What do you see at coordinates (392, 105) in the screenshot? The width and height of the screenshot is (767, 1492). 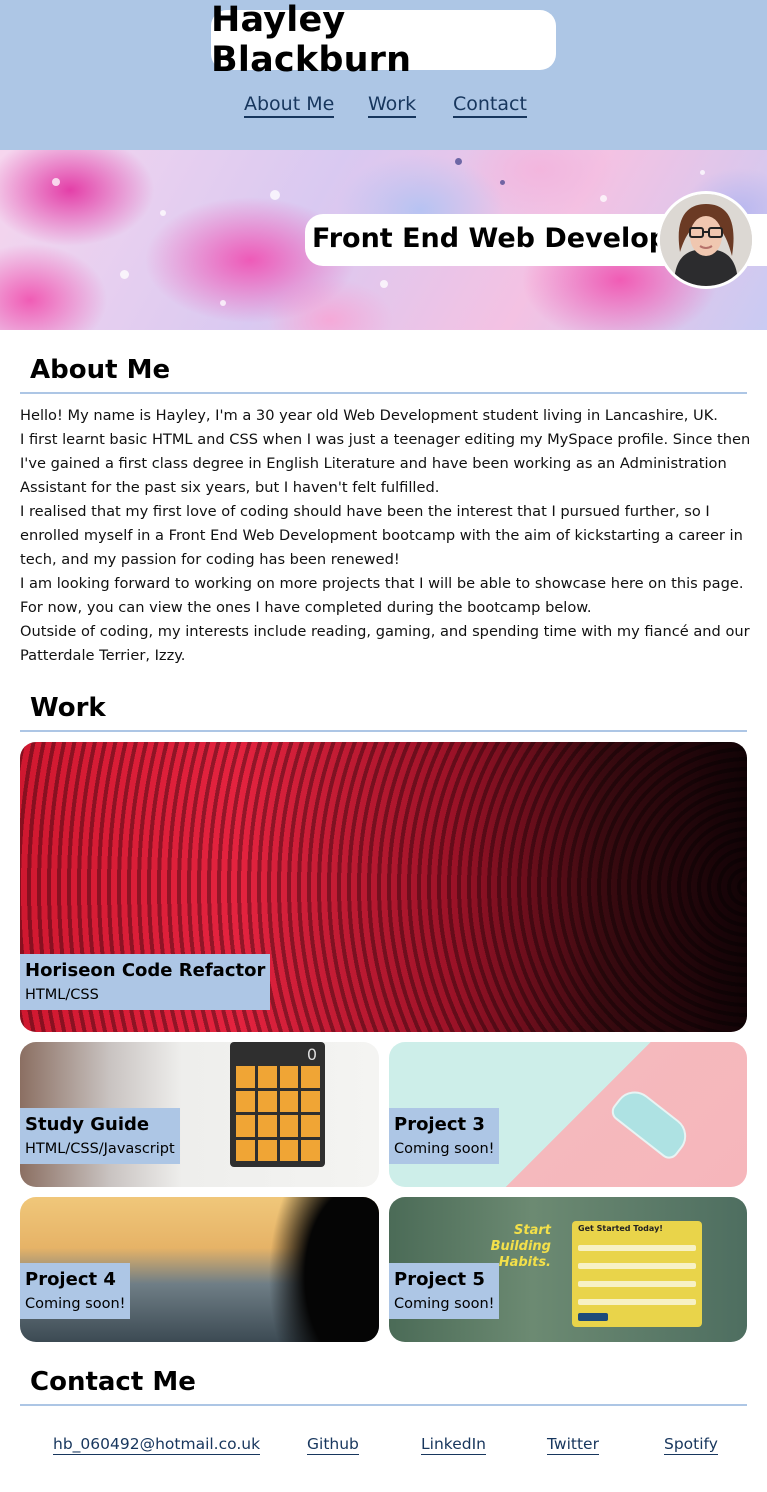 I see `nav-link-work: Work` at bounding box center [392, 105].